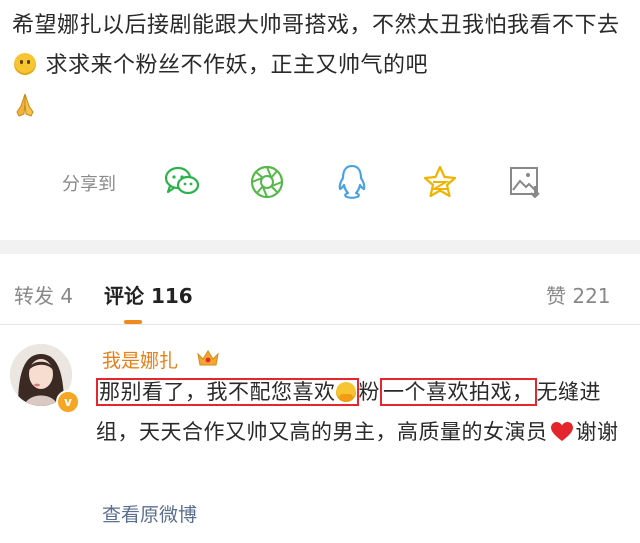 This screenshot has height=543, width=640. Describe the element at coordinates (237, 65) in the screenshot. I see `post-text-part2: 求求来个粉丝不作妖，正主又帅气的吧` at that location.